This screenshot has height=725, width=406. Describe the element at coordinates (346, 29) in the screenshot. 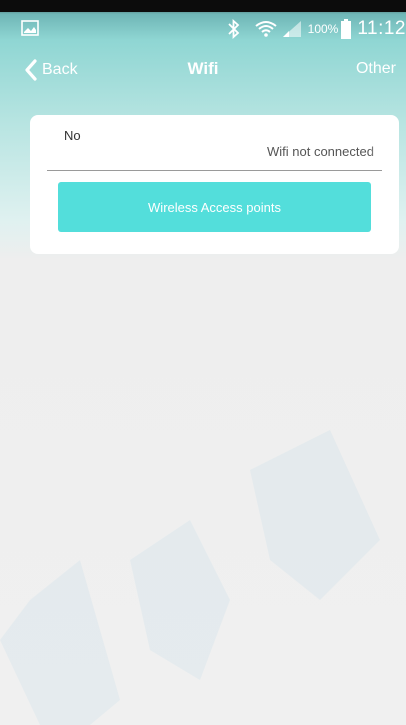

I see `battery-icon` at that location.